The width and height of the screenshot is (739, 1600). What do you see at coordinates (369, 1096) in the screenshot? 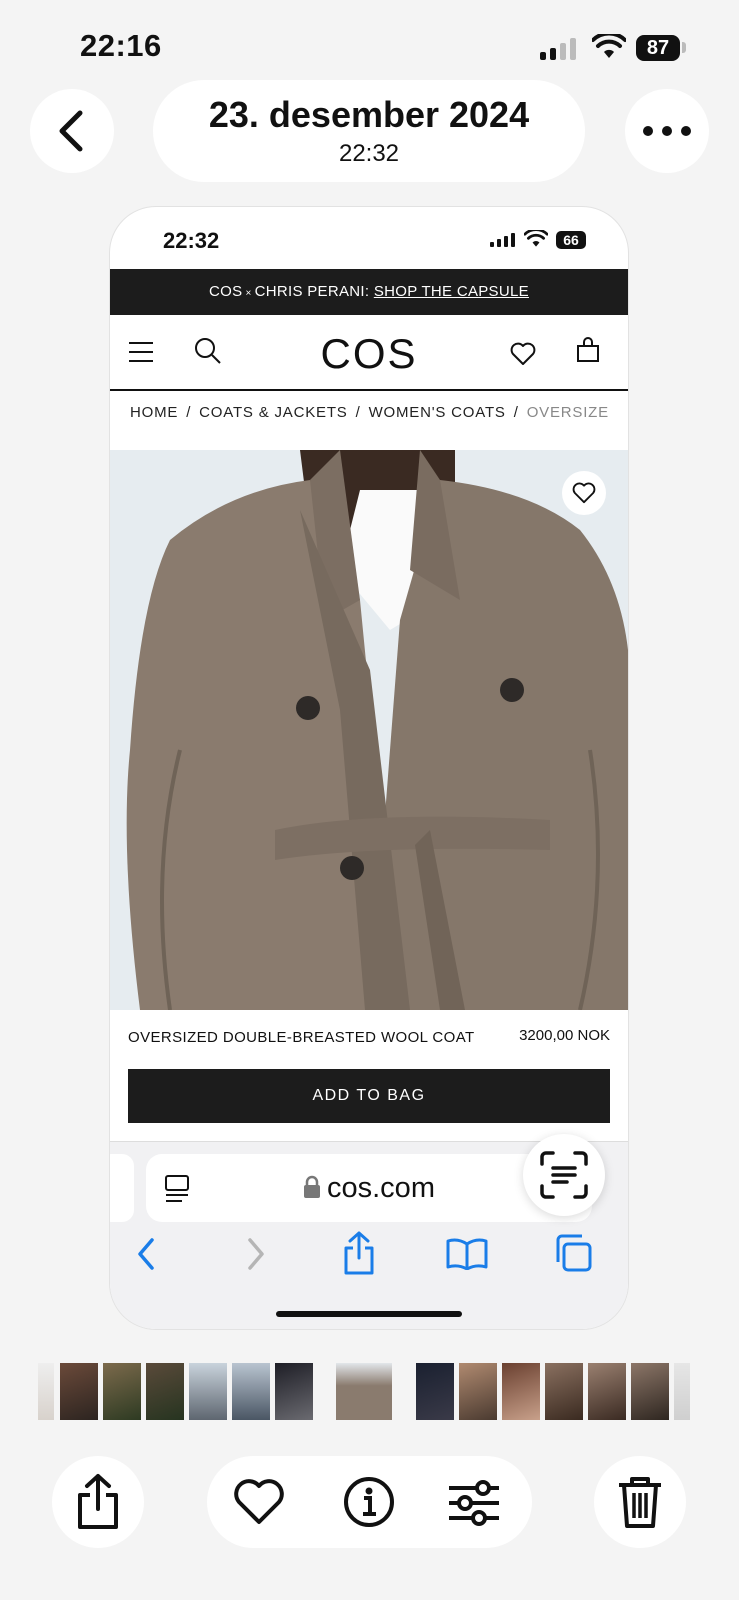
I see `add-to-bag-button: ADD TO BAG` at bounding box center [369, 1096].